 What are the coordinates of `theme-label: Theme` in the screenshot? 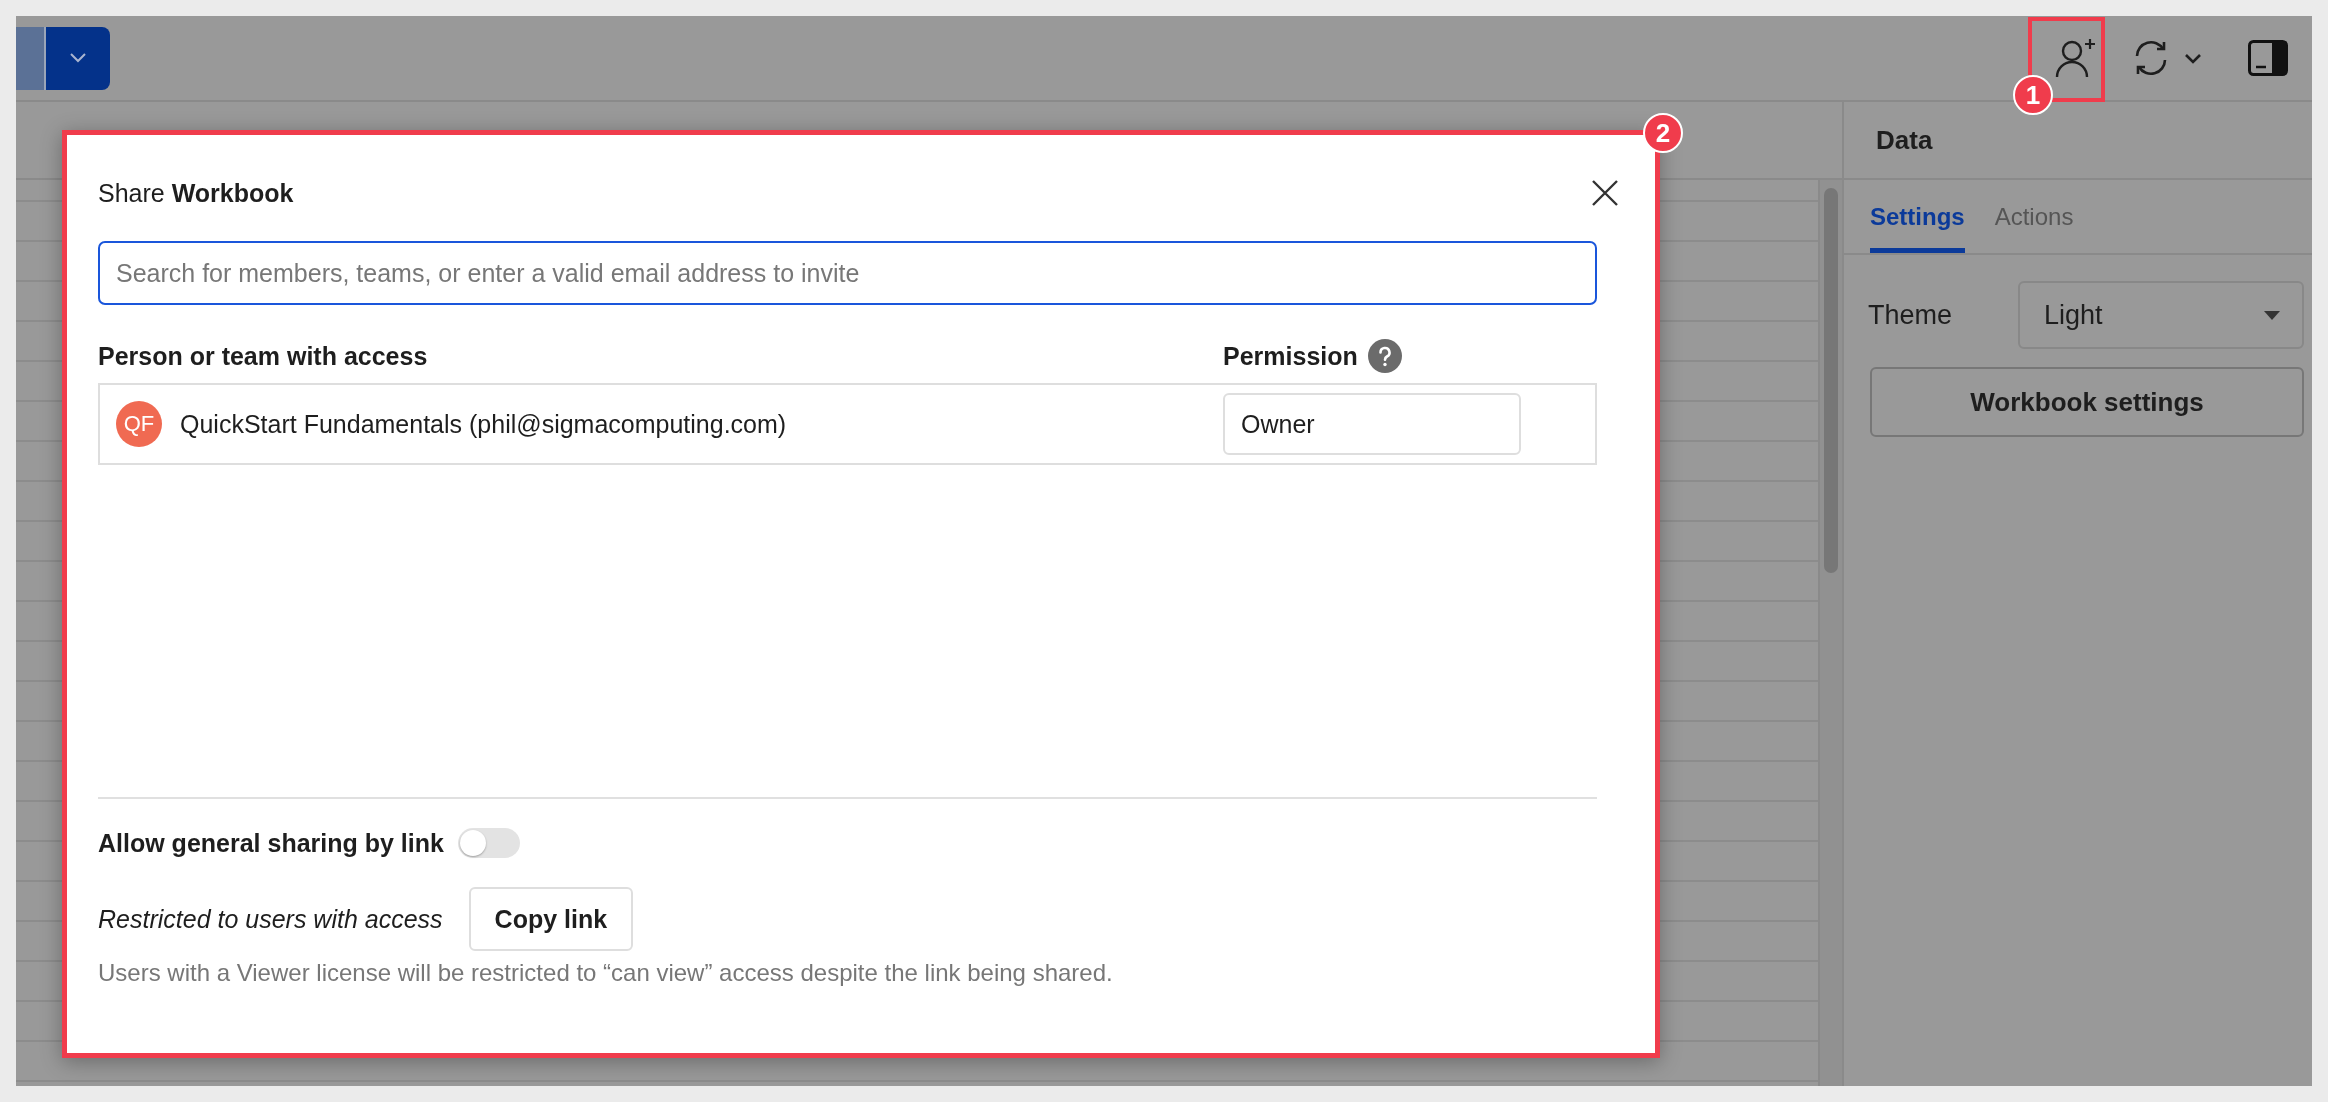 It's located at (1911, 315).